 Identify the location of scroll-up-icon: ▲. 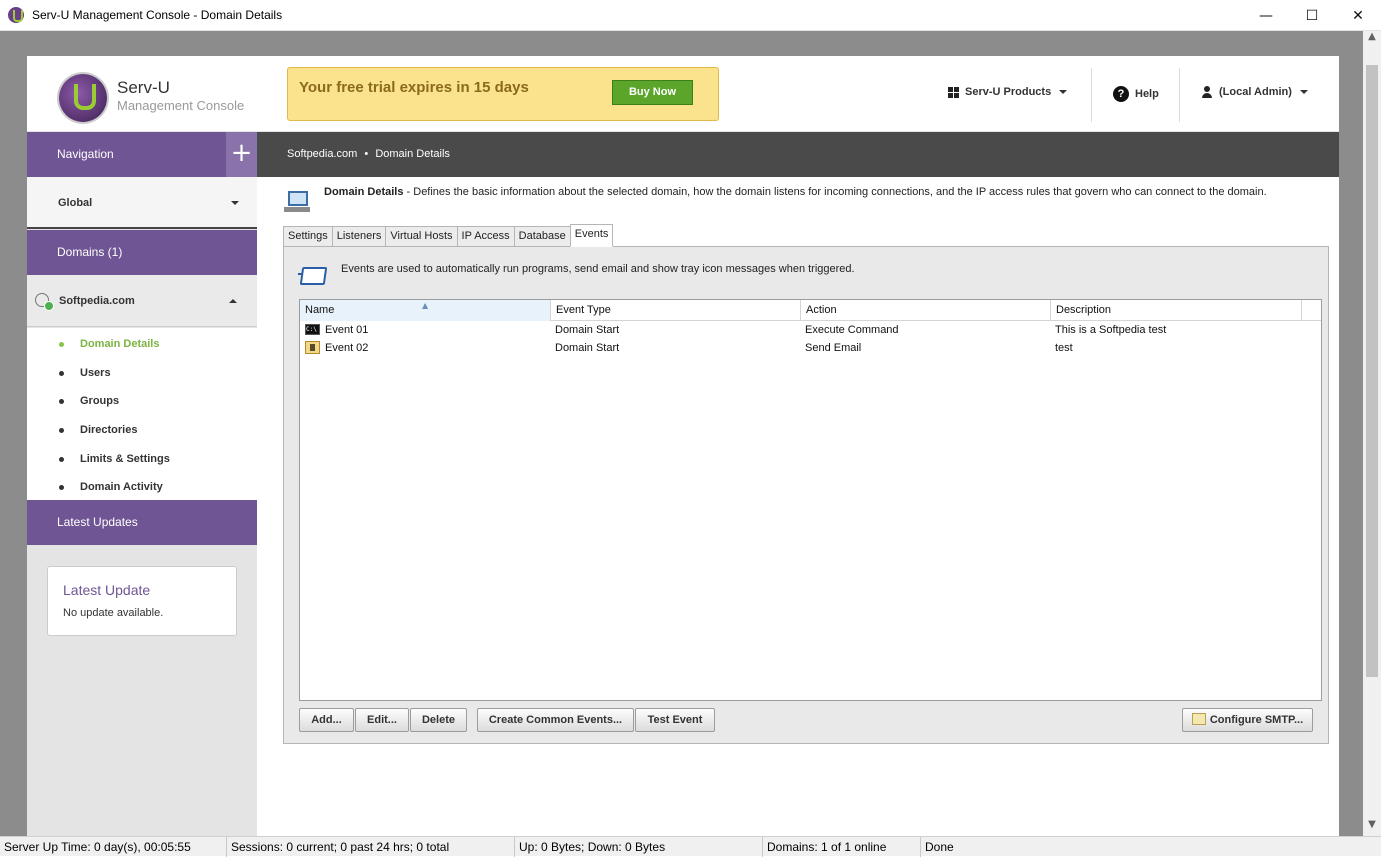
(1372, 39).